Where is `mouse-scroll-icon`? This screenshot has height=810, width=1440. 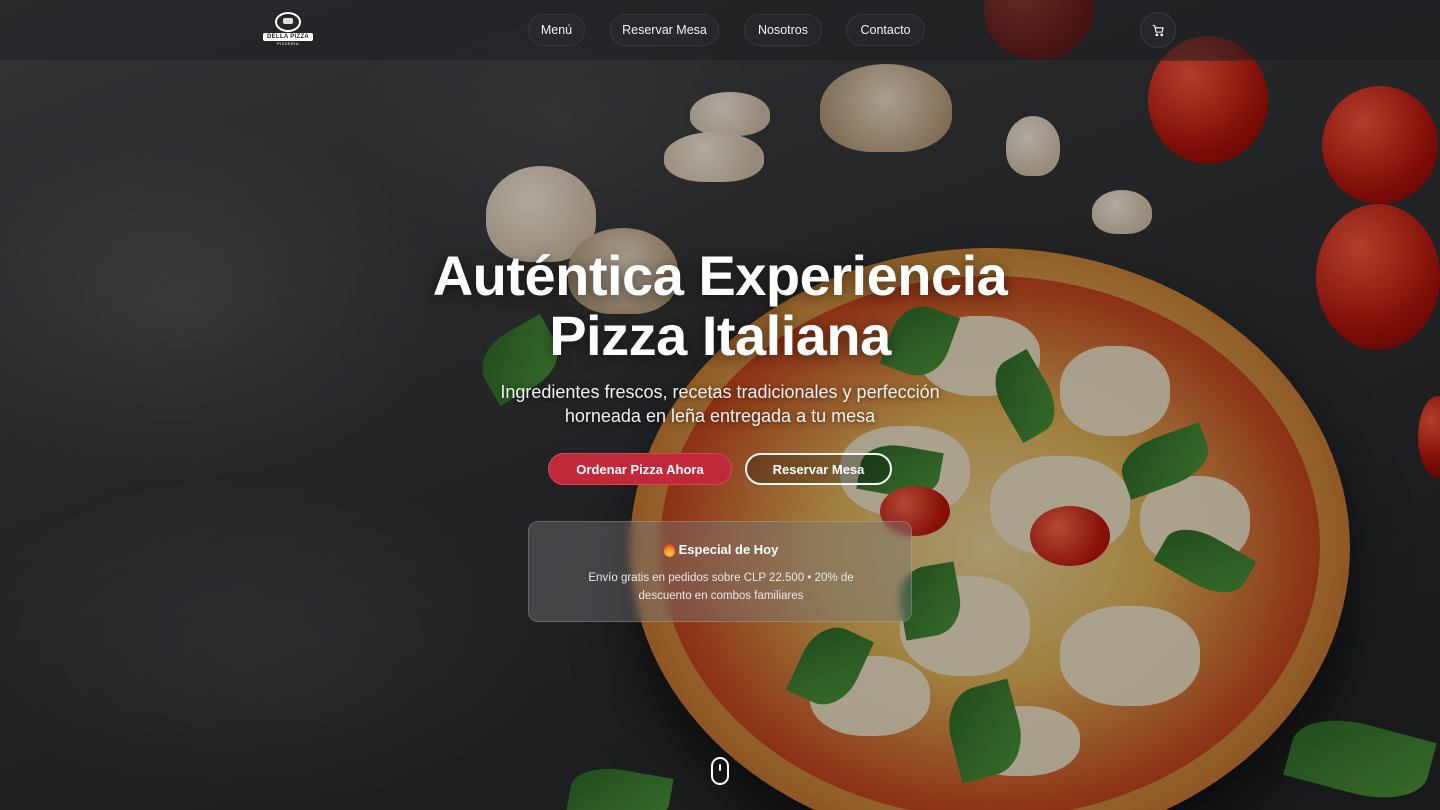 mouse-scroll-icon is located at coordinates (720, 771).